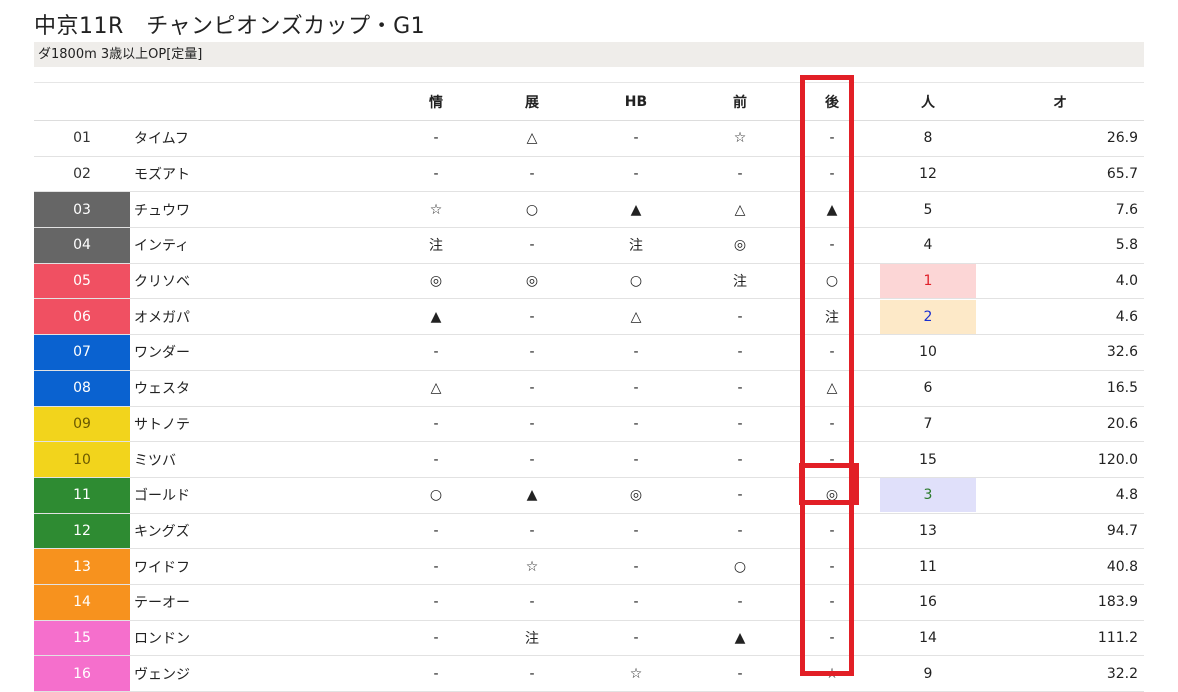  What do you see at coordinates (928, 566) in the screenshot?
I see `popularity-value: 11` at bounding box center [928, 566].